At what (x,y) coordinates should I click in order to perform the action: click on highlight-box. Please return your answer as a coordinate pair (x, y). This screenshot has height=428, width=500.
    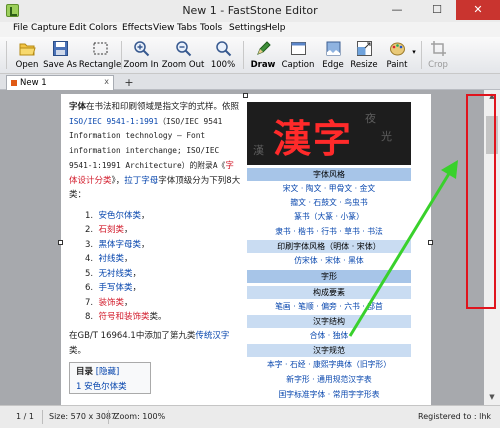
    Looking at the image, I should click on (481, 201).